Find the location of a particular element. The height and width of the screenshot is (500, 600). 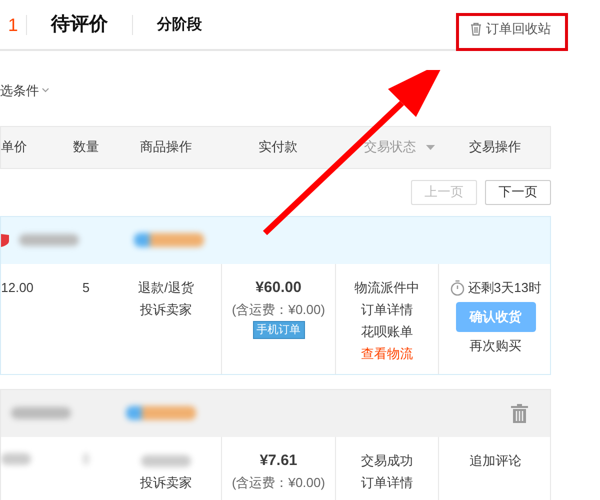

timer-icon is located at coordinates (457, 288).